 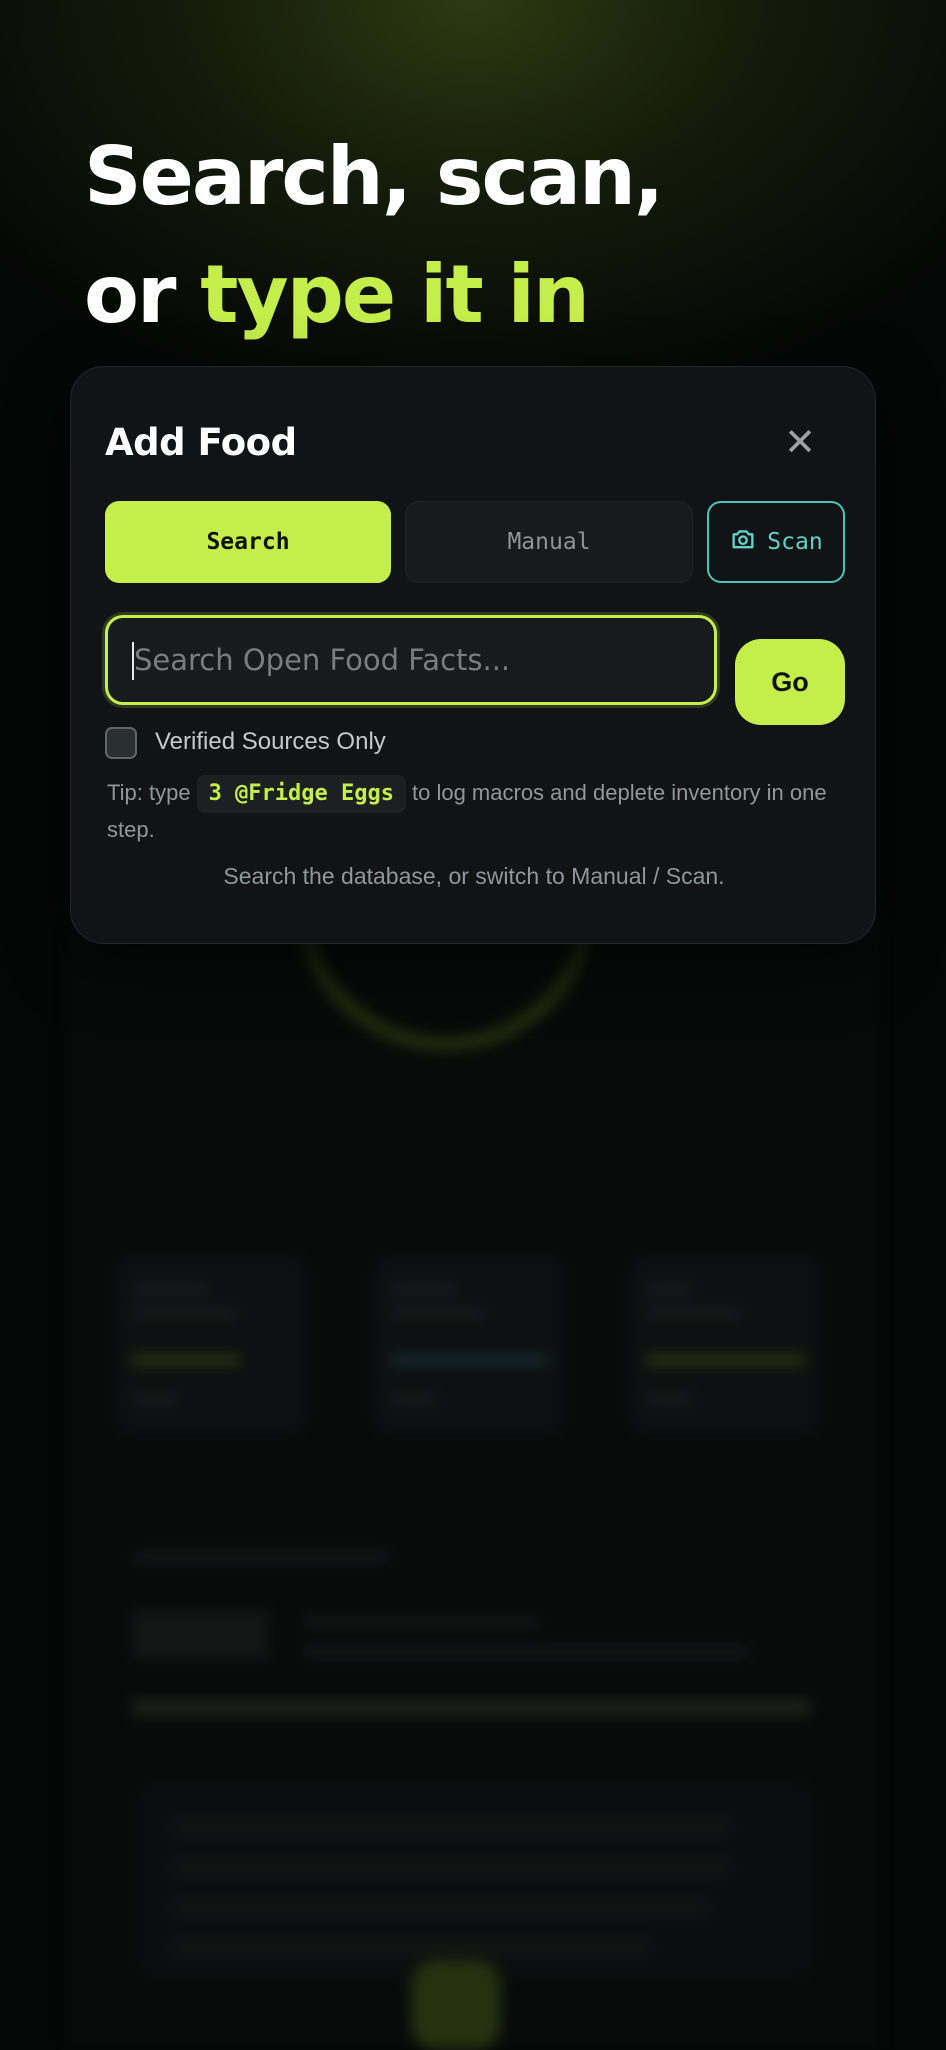 I want to click on tip-code: 3 @Fridge Eggs, so click(x=301, y=794).